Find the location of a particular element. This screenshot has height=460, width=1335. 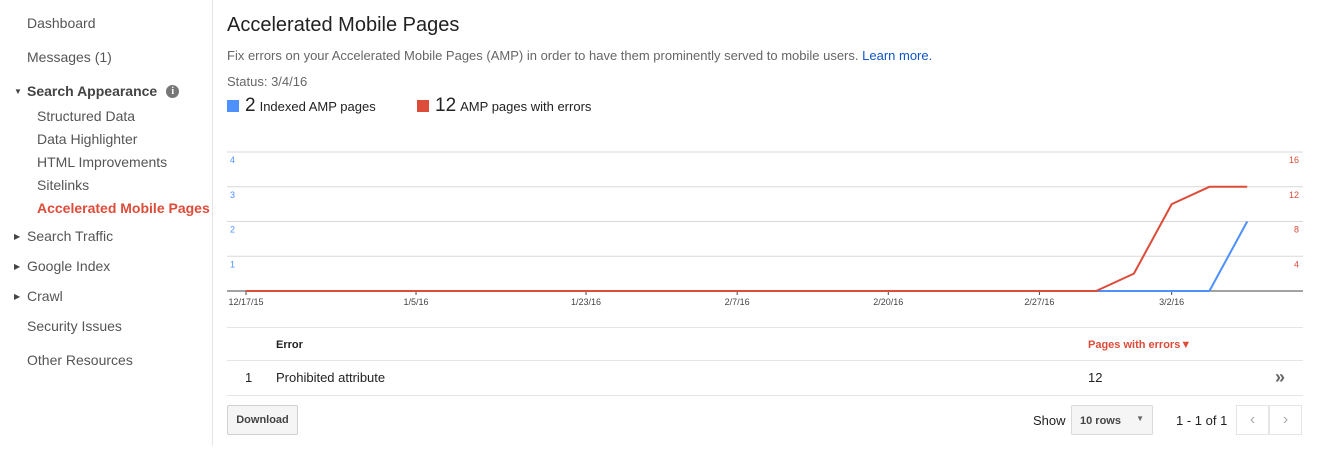

left-axis-tick-label: 3 is located at coordinates (232, 195).